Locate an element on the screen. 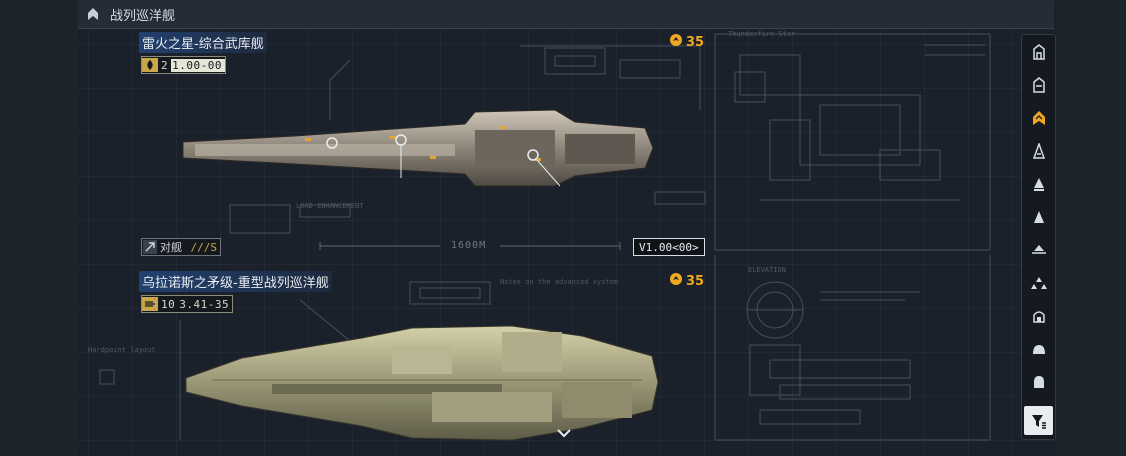  ship-2-name: 乌拉诺斯之矛级-重型战列巡洋舰 is located at coordinates (235, 281).